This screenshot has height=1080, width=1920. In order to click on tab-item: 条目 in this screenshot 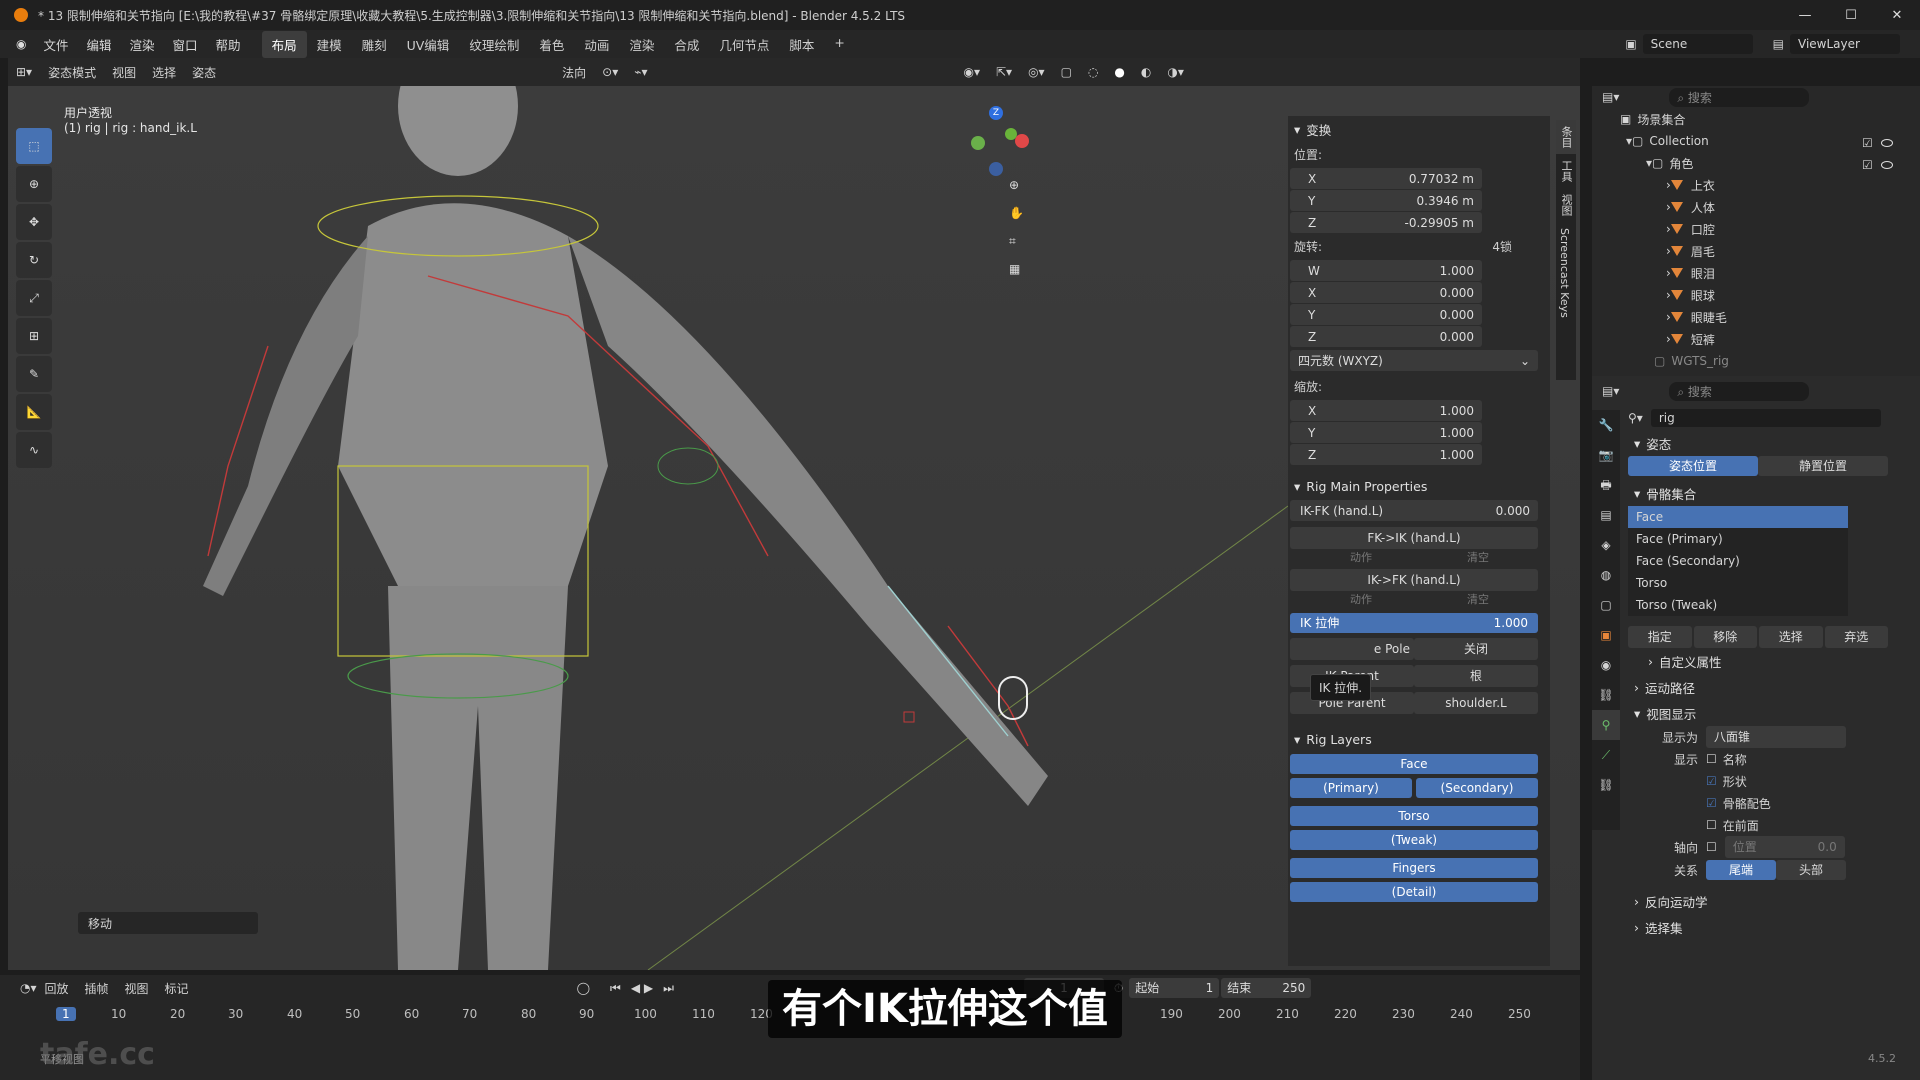, I will do `click(1566, 137)`.